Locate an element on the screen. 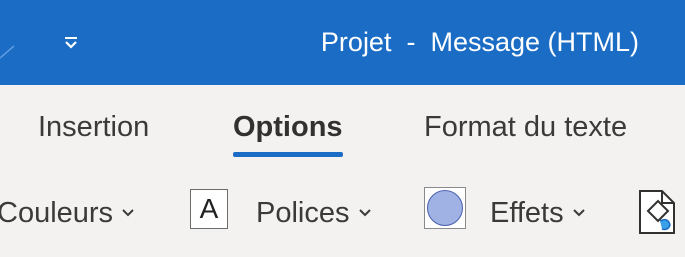 Image resolution: width=685 pixels, height=257 pixels. active-tab-indicator is located at coordinates (288, 154).